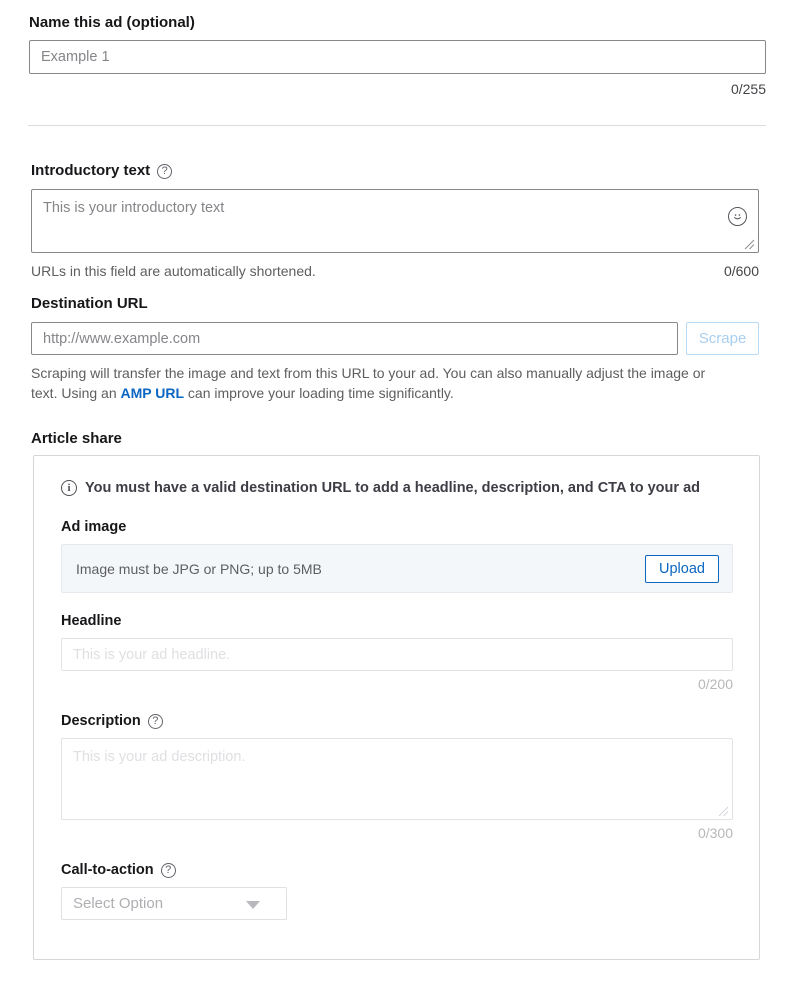 This screenshot has width=792, height=982. What do you see at coordinates (397, 870) in the screenshot?
I see `call-to-action-label: Call-to-action ?` at bounding box center [397, 870].